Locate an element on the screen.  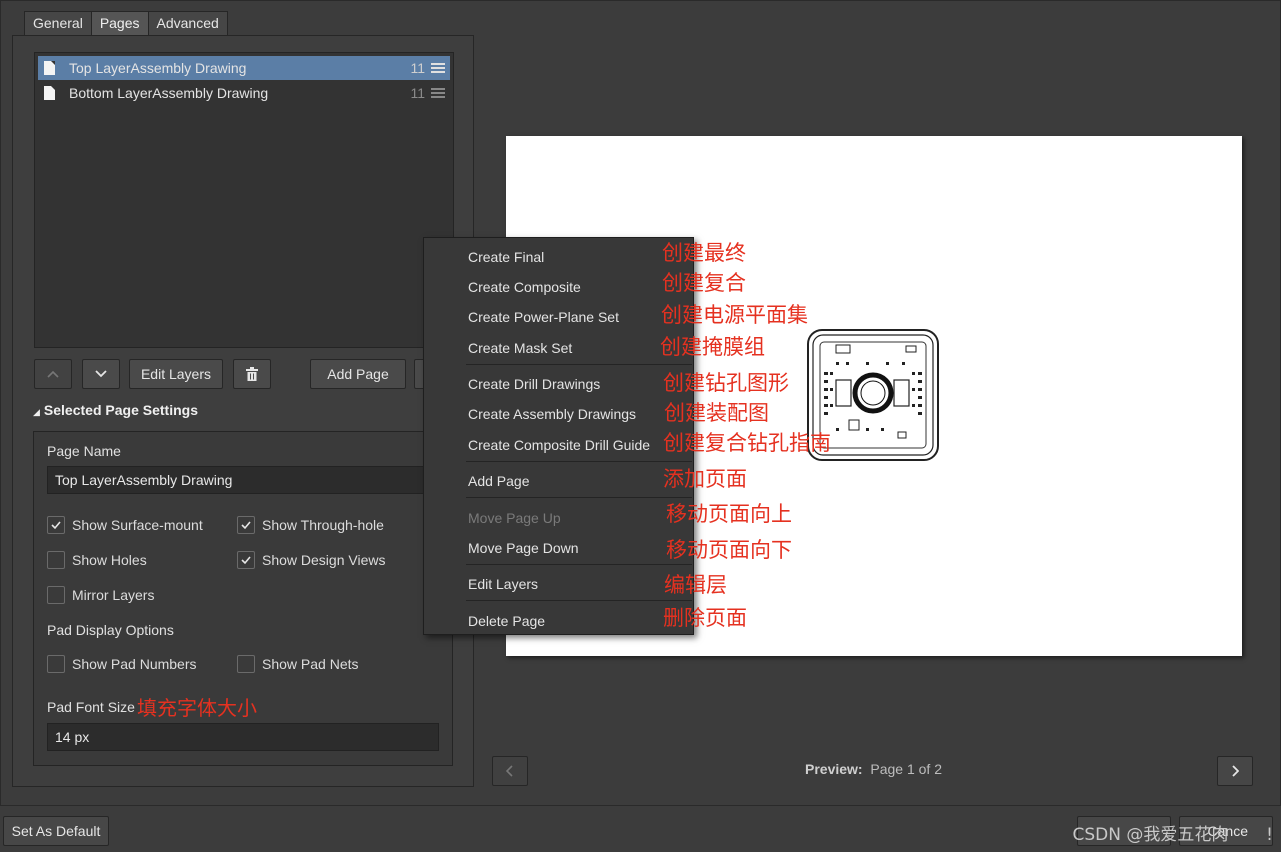
move-up-button is located at coordinates (53, 374).